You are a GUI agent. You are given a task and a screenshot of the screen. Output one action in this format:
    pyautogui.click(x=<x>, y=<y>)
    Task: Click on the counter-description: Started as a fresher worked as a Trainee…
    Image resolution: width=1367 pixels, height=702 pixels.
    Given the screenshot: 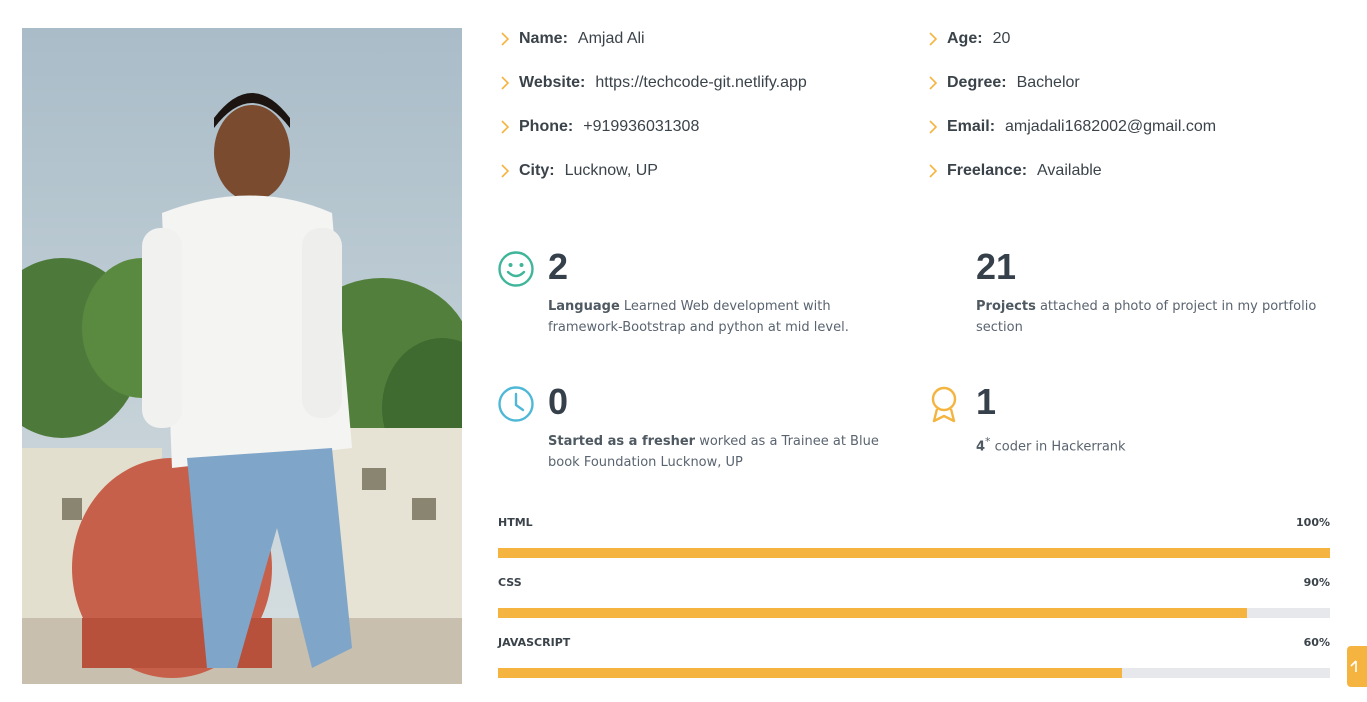 What is the action you would take?
    pyautogui.click(x=728, y=452)
    